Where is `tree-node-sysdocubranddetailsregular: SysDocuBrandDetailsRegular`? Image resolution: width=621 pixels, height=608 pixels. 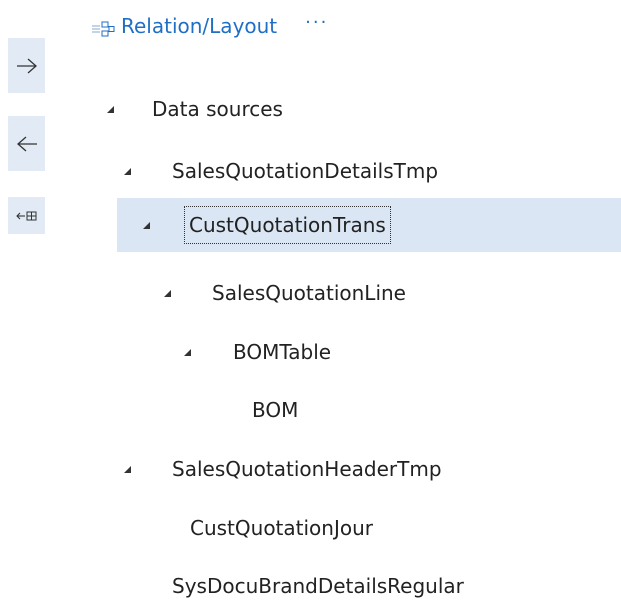 tree-node-sysdocubranddetailsregular: SysDocuBrandDetailsRegular is located at coordinates (310, 583).